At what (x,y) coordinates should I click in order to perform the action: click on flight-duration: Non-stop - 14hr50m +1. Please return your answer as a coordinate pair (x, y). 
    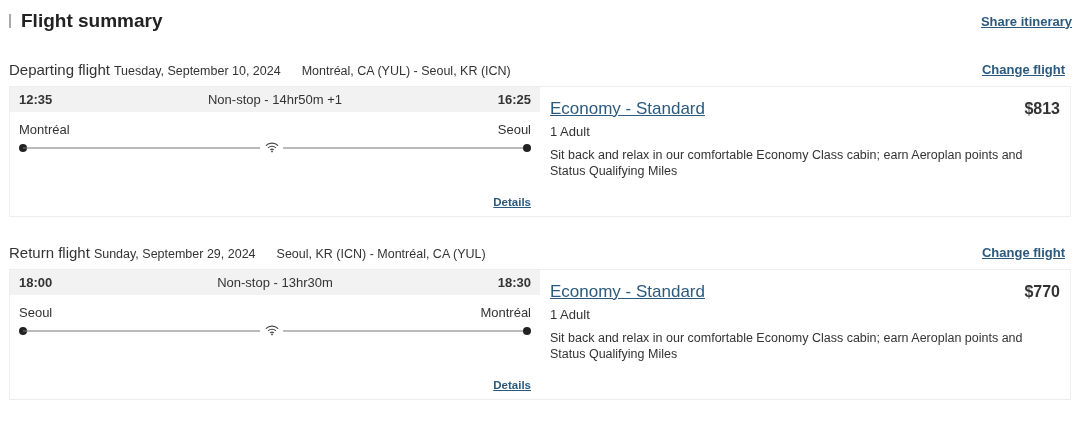
    Looking at the image, I should click on (274, 99).